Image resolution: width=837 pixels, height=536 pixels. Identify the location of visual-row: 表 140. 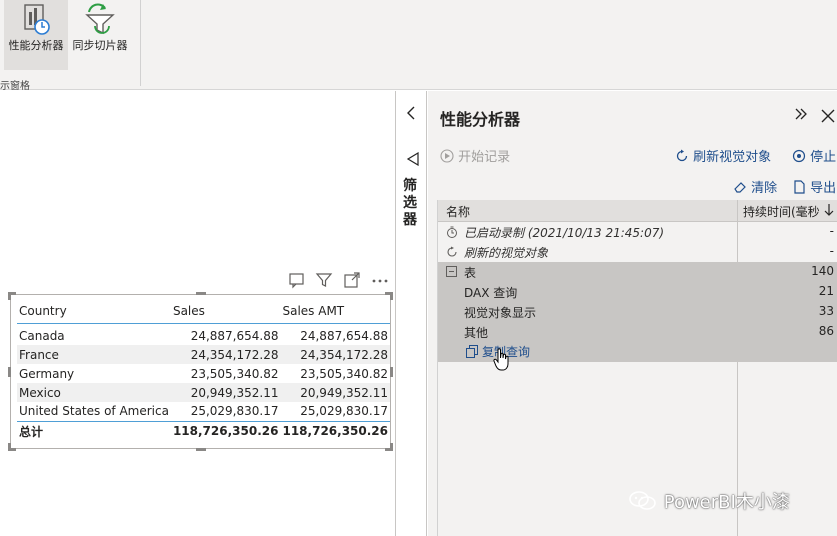
(637, 272).